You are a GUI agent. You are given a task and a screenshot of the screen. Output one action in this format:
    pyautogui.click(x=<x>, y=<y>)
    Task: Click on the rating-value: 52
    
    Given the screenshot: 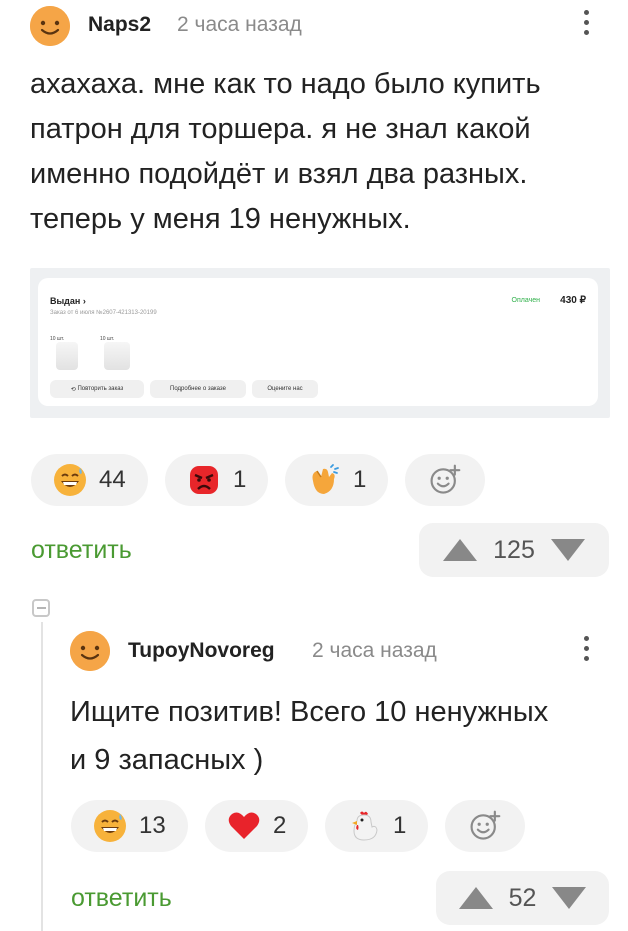 What is the action you would take?
    pyautogui.click(x=522, y=897)
    